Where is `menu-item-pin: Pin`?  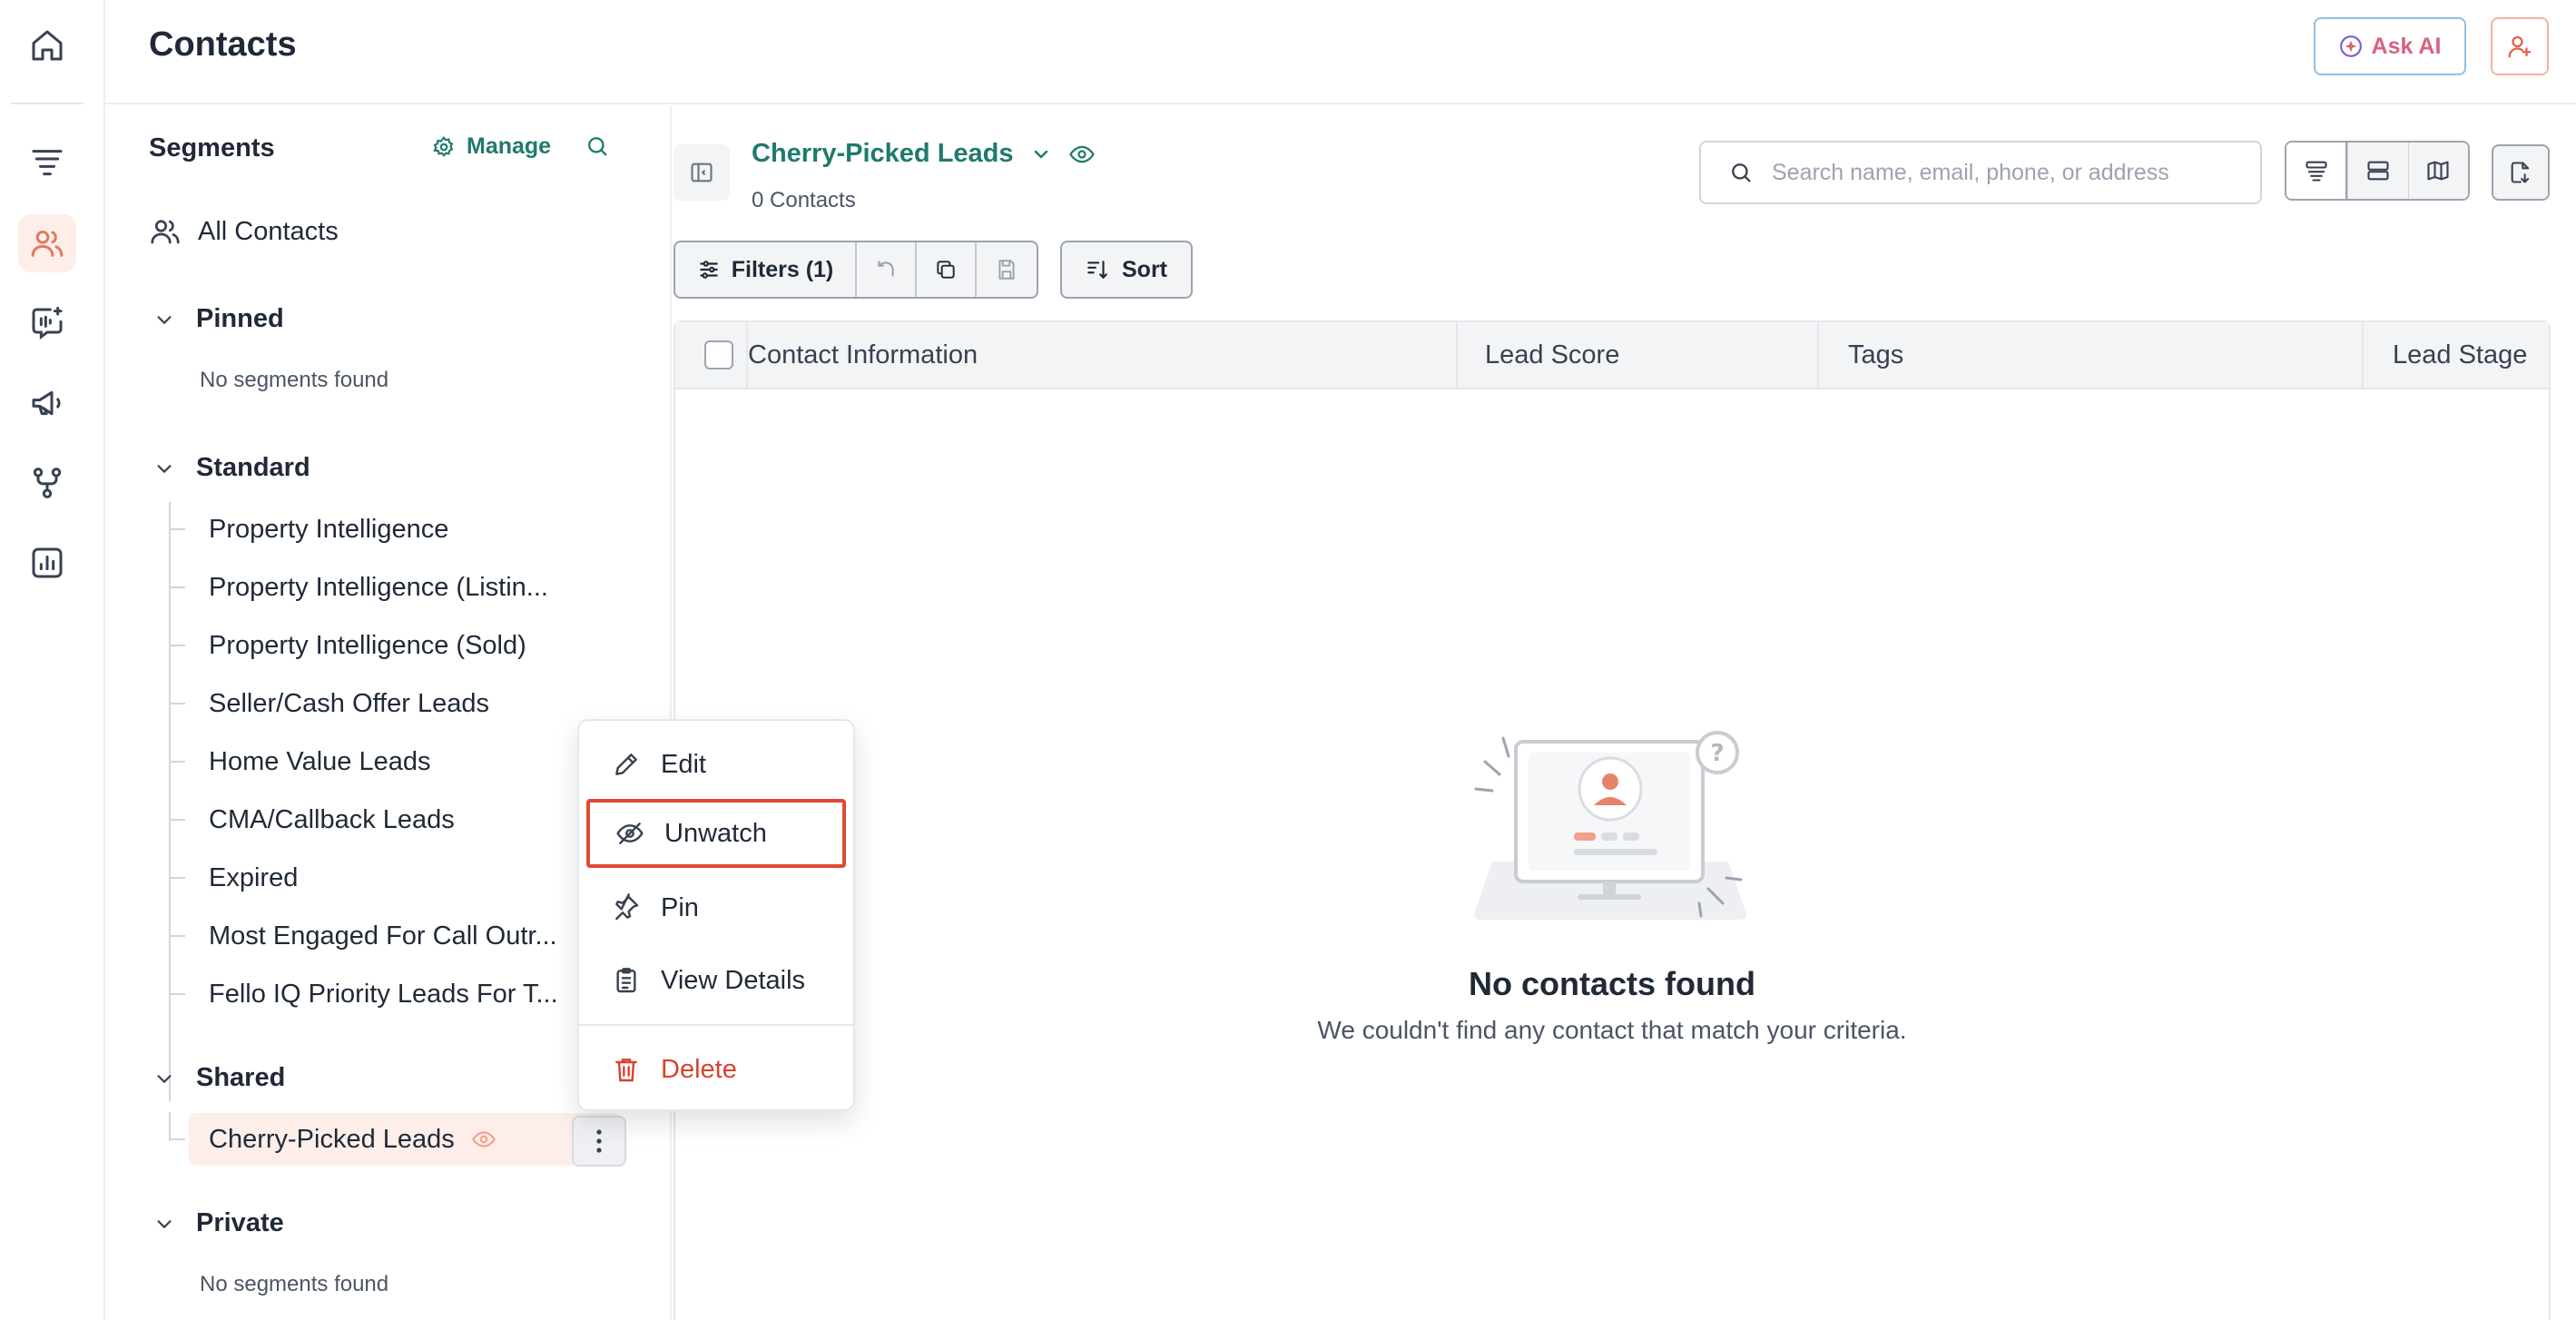
menu-item-pin: Pin is located at coordinates (716, 907).